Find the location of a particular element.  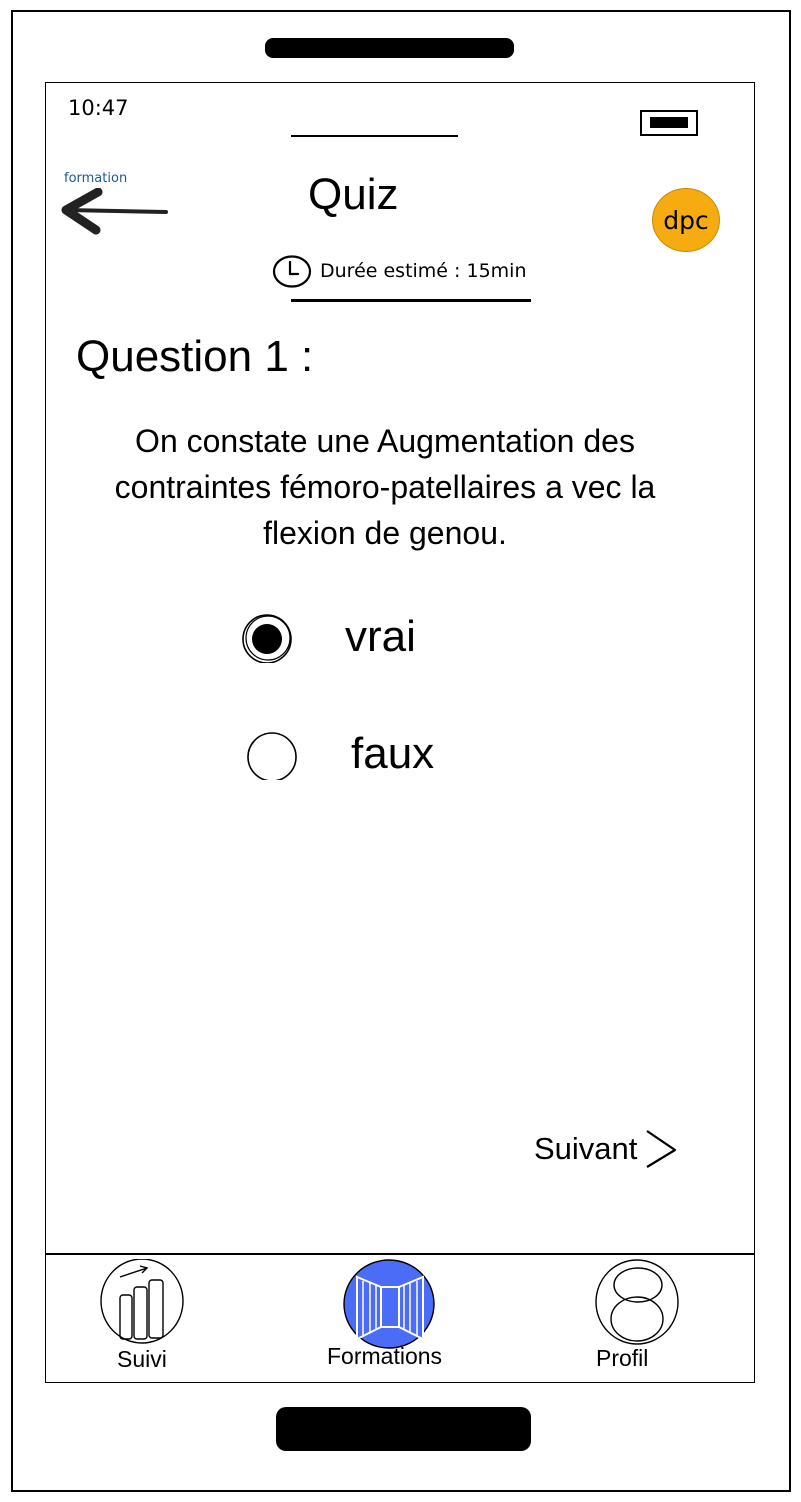

user-icon is located at coordinates (637, 1302).